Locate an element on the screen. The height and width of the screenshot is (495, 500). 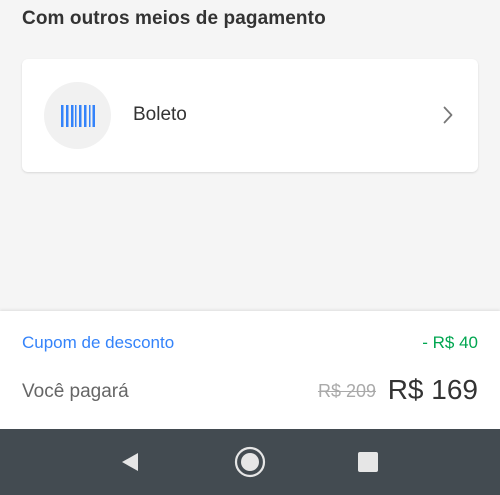
coupon-discount-value: - R$ 40 is located at coordinates (450, 342).